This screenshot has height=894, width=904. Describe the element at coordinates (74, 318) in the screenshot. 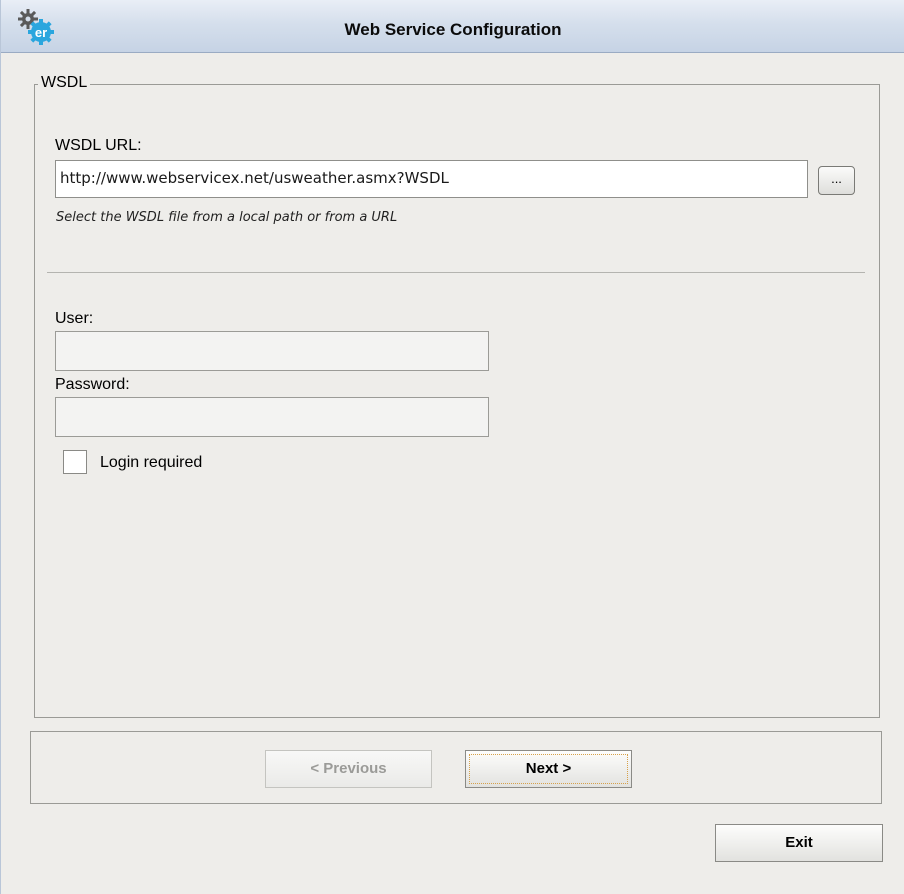

I see `user-label: User:` at that location.